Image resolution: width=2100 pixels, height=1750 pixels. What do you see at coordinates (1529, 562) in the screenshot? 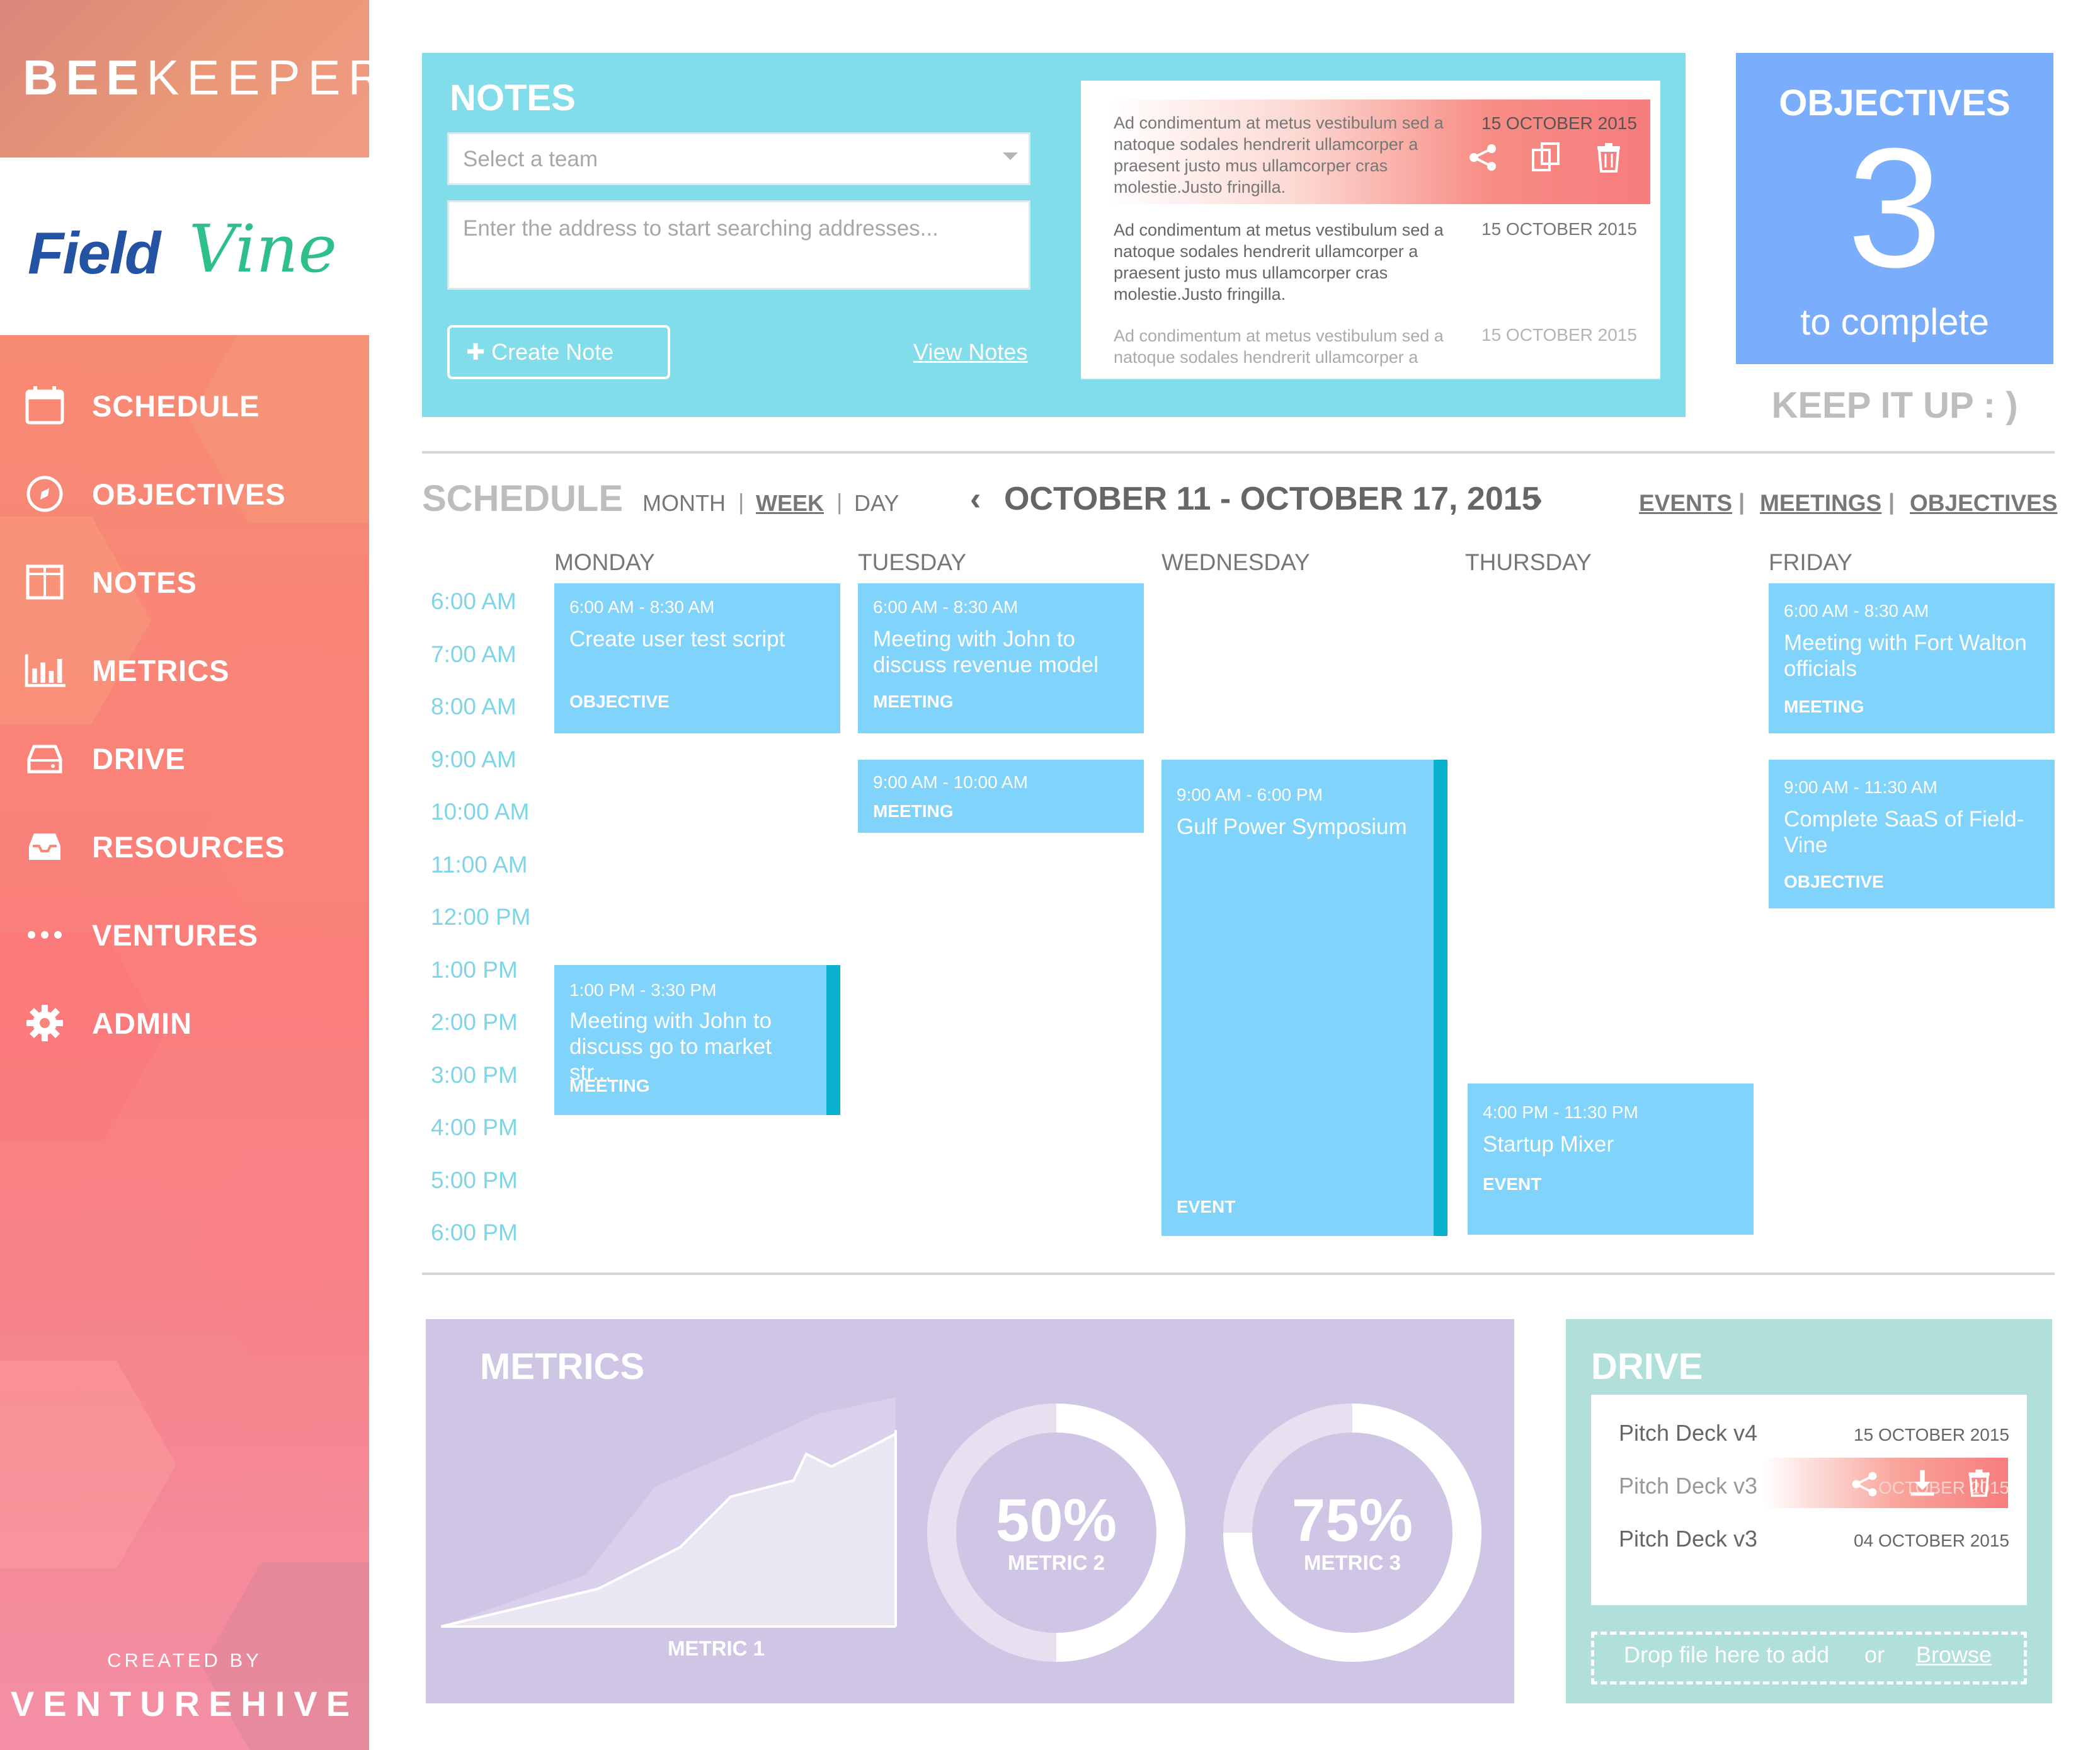
I see `day-header: THURSDAY` at bounding box center [1529, 562].